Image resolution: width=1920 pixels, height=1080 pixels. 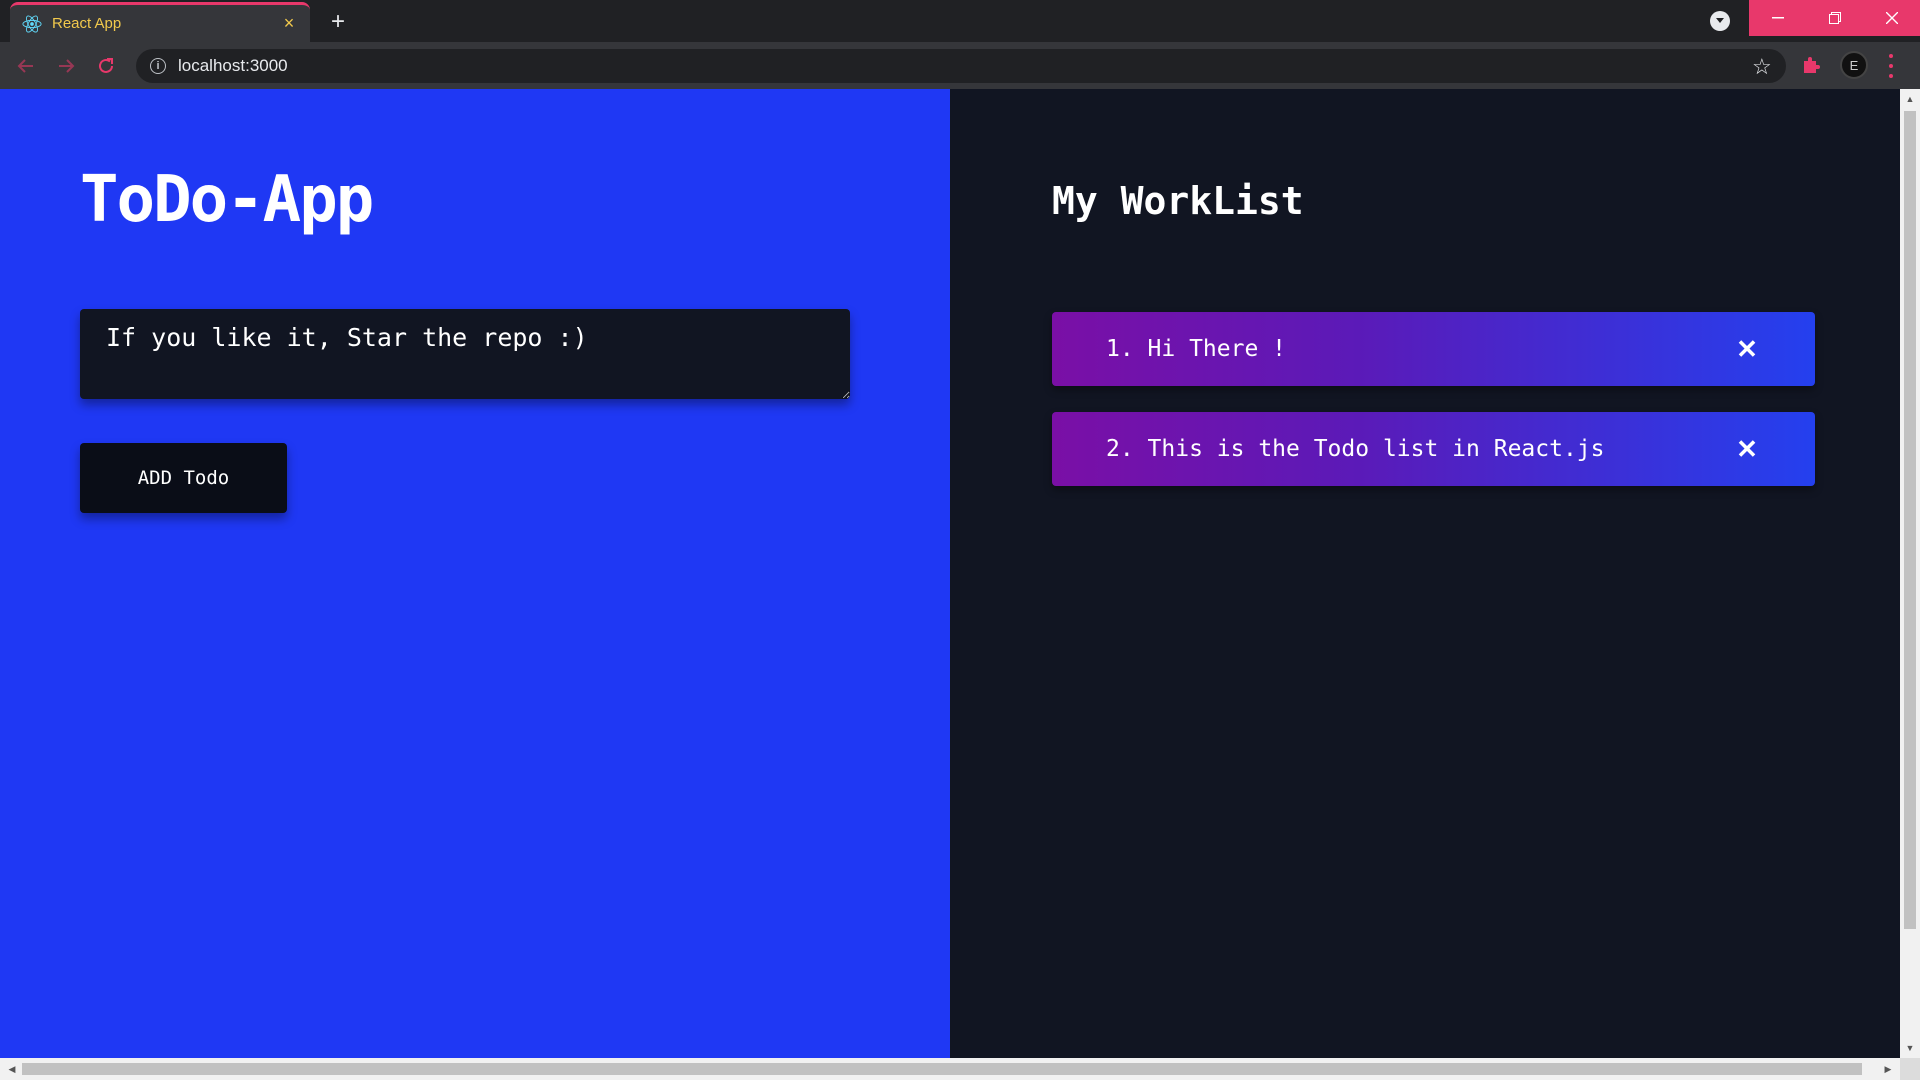 What do you see at coordinates (1910, 99) in the screenshot?
I see `scroll-up-icon: ▲` at bounding box center [1910, 99].